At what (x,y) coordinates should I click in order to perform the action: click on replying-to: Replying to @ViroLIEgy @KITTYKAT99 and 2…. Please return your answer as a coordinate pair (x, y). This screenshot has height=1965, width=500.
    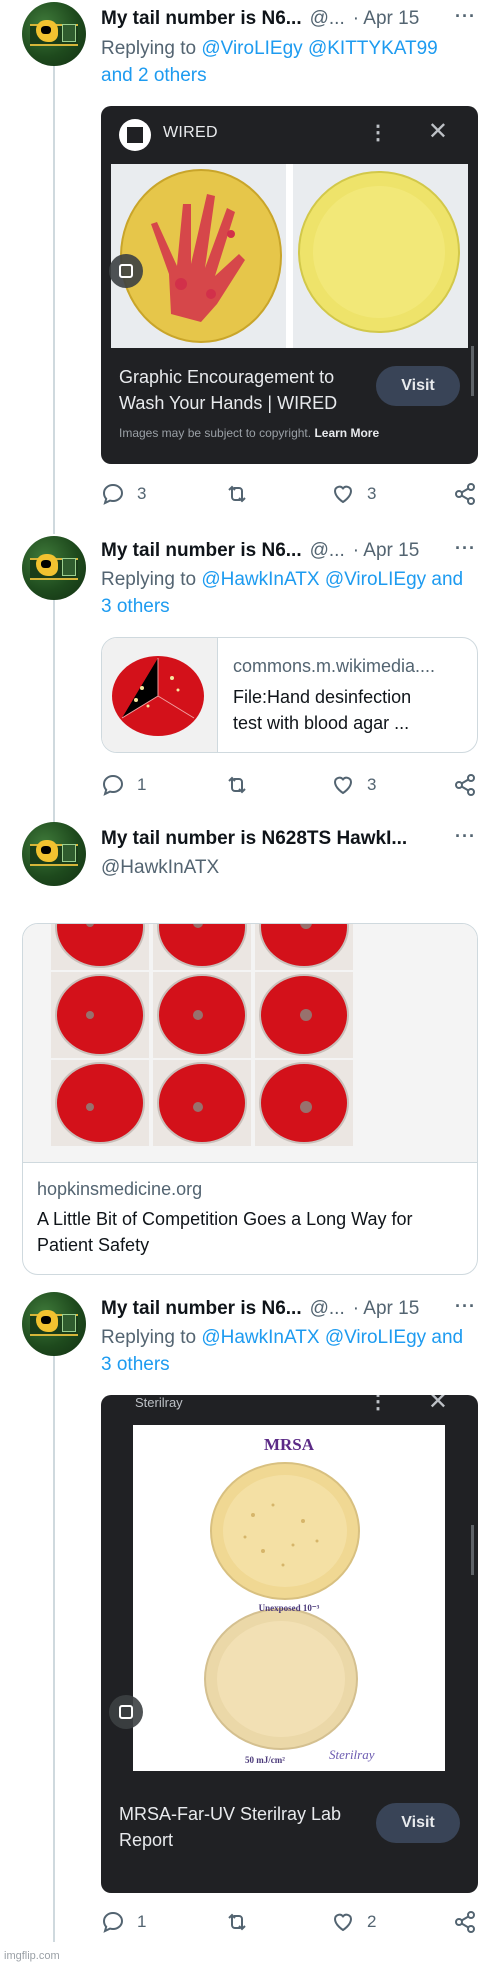
    Looking at the image, I should click on (269, 62).